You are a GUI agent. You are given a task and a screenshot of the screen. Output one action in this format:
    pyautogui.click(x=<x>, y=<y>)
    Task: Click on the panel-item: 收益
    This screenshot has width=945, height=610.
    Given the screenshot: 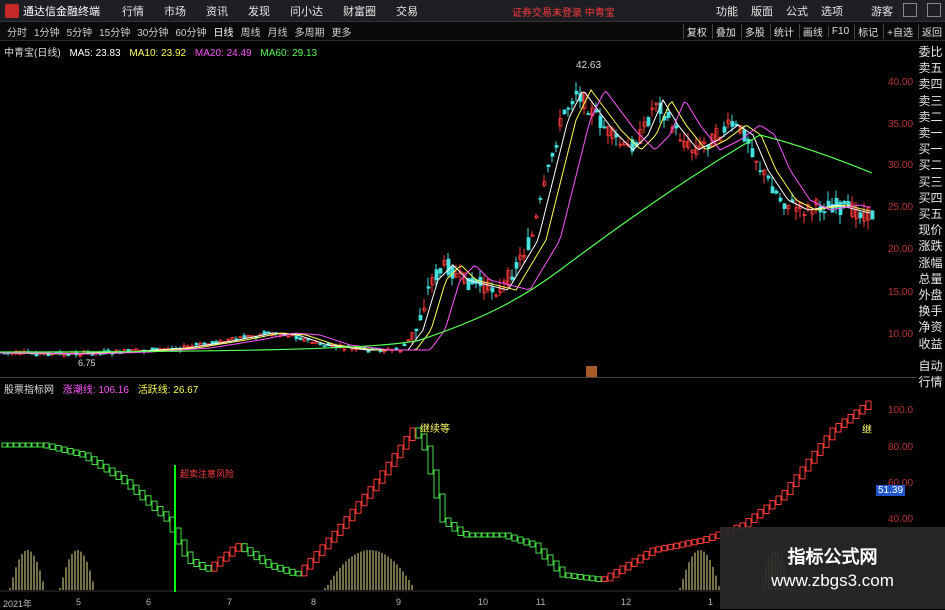 What is the action you would take?
    pyautogui.click(x=930, y=344)
    